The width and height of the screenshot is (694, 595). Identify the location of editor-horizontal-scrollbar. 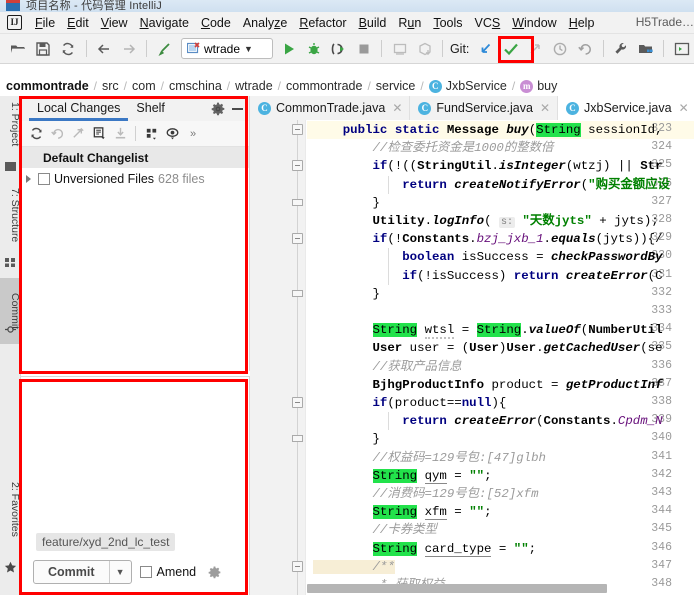
(482, 588).